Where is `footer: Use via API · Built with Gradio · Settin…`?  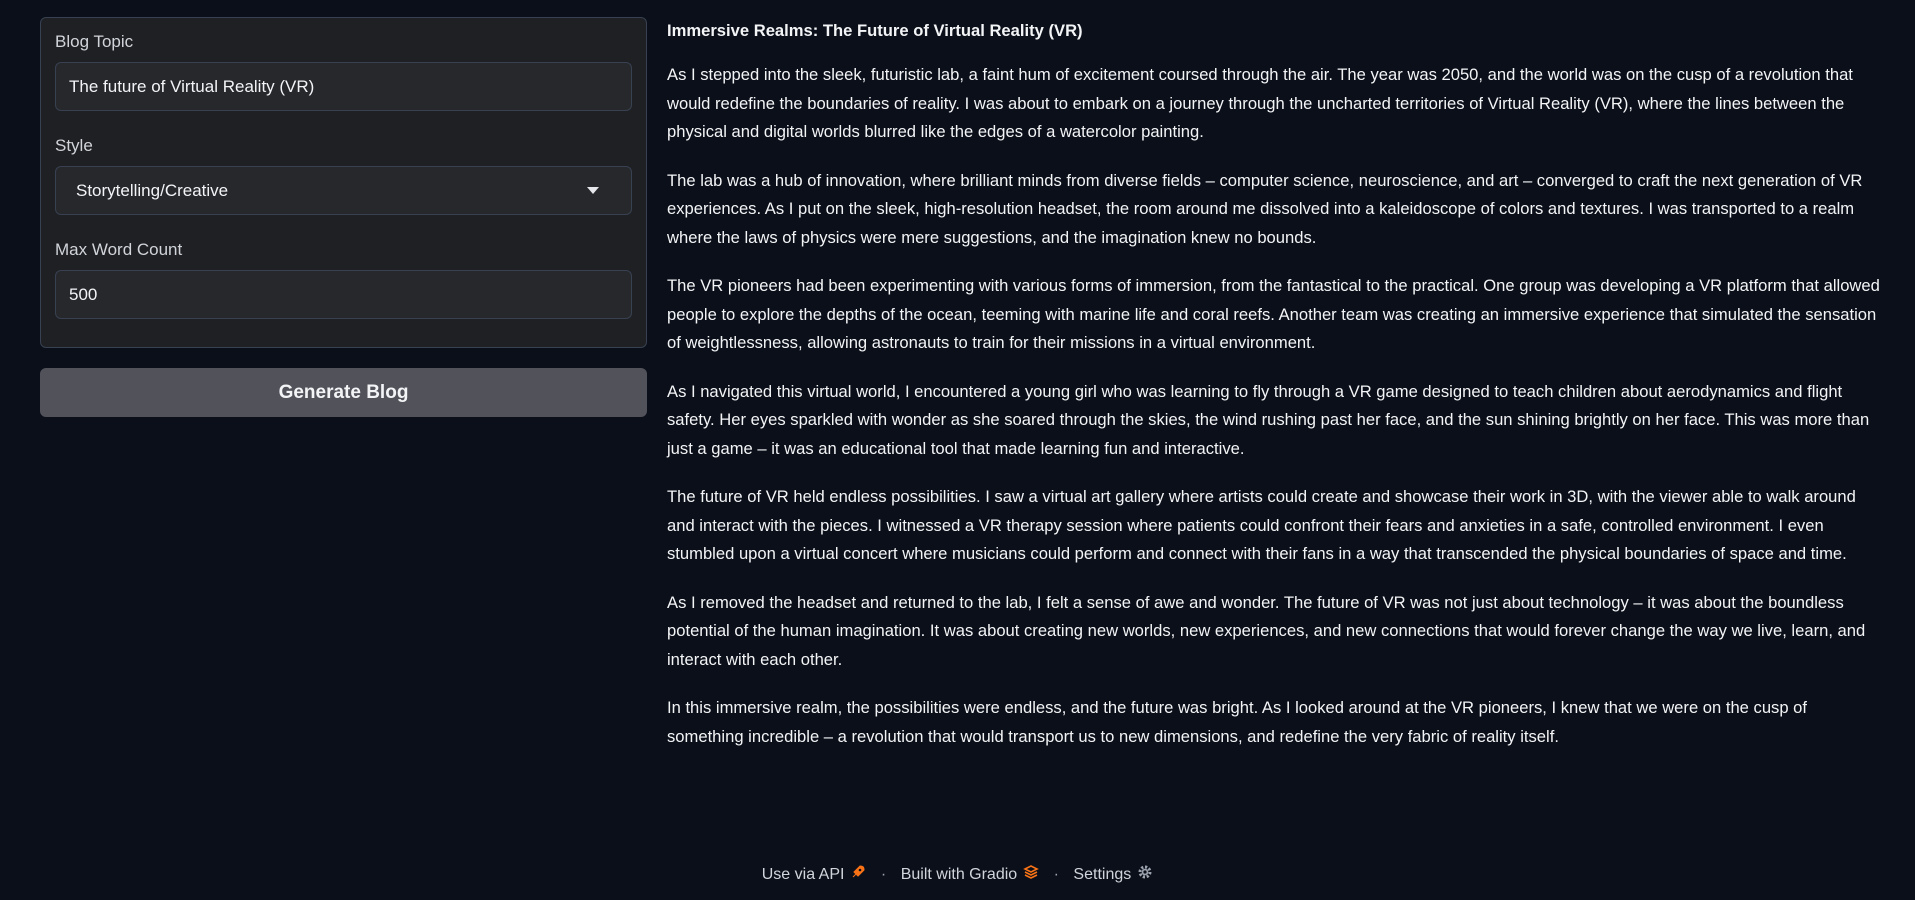 footer: Use via API · Built with Gradio · Settin… is located at coordinates (957, 874).